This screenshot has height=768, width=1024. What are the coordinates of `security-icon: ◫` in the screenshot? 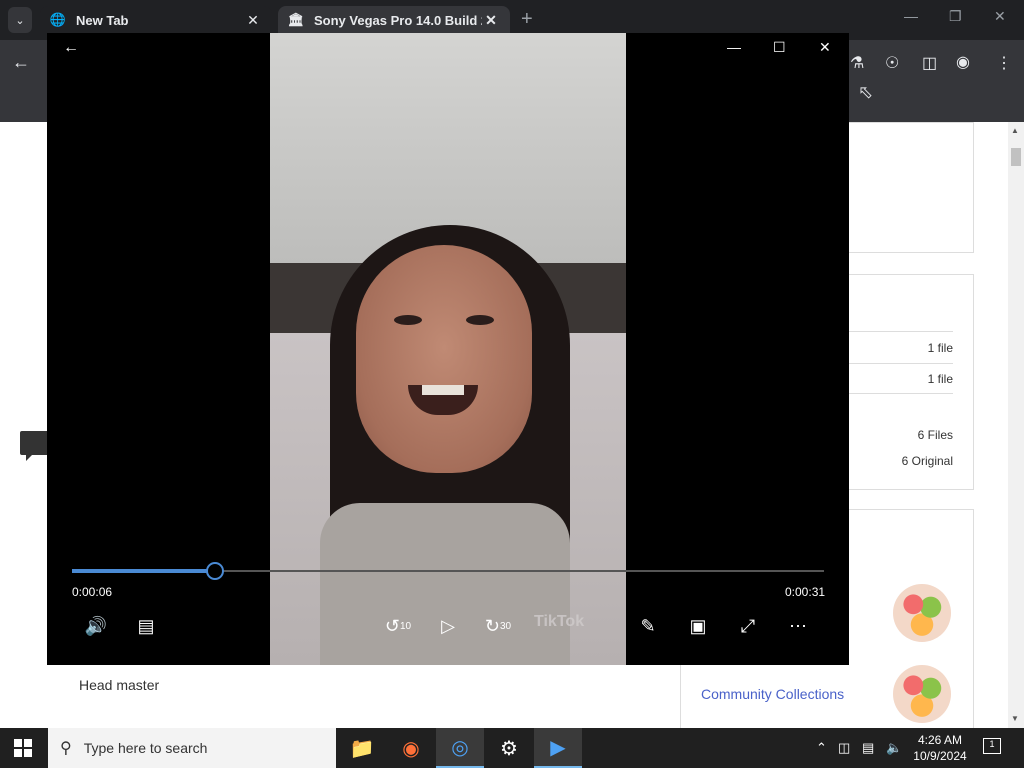 It's located at (844, 748).